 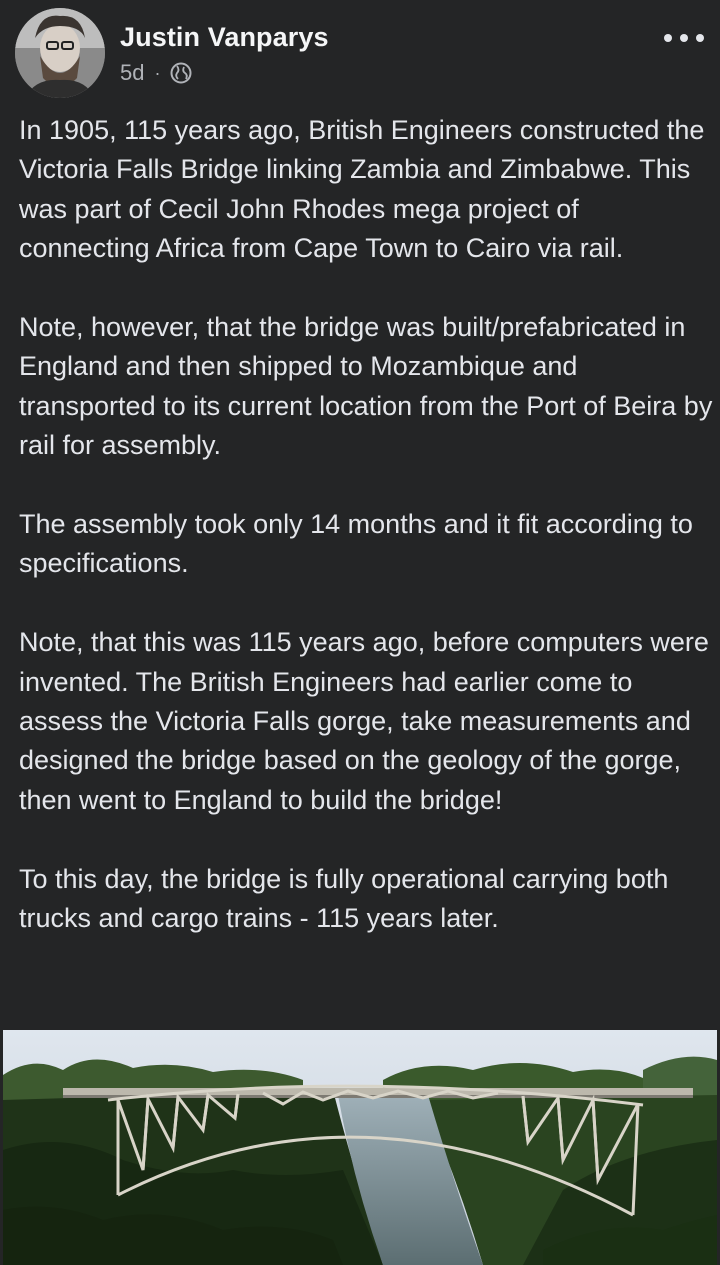 What do you see at coordinates (360, 53) in the screenshot?
I see `post-header: Justin Vanparys 5d ·` at bounding box center [360, 53].